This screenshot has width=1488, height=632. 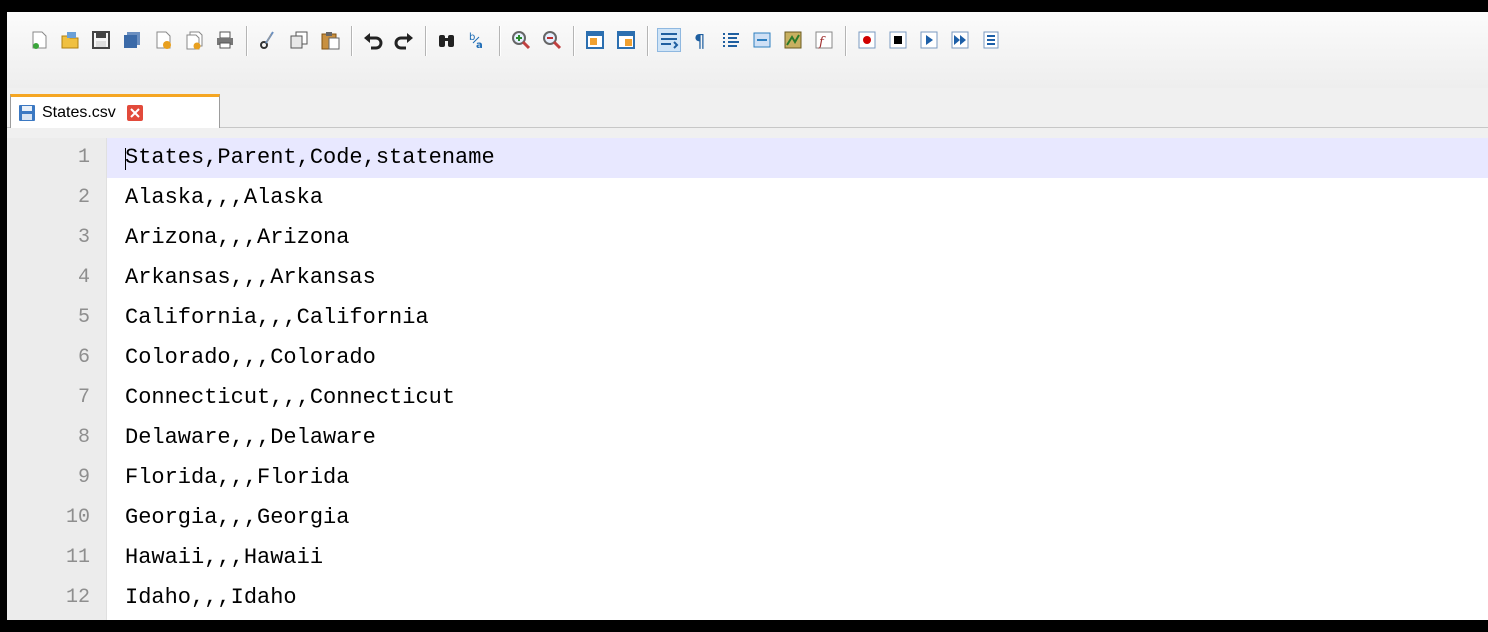 What do you see at coordinates (225, 40) in the screenshot?
I see `print-icon` at bounding box center [225, 40].